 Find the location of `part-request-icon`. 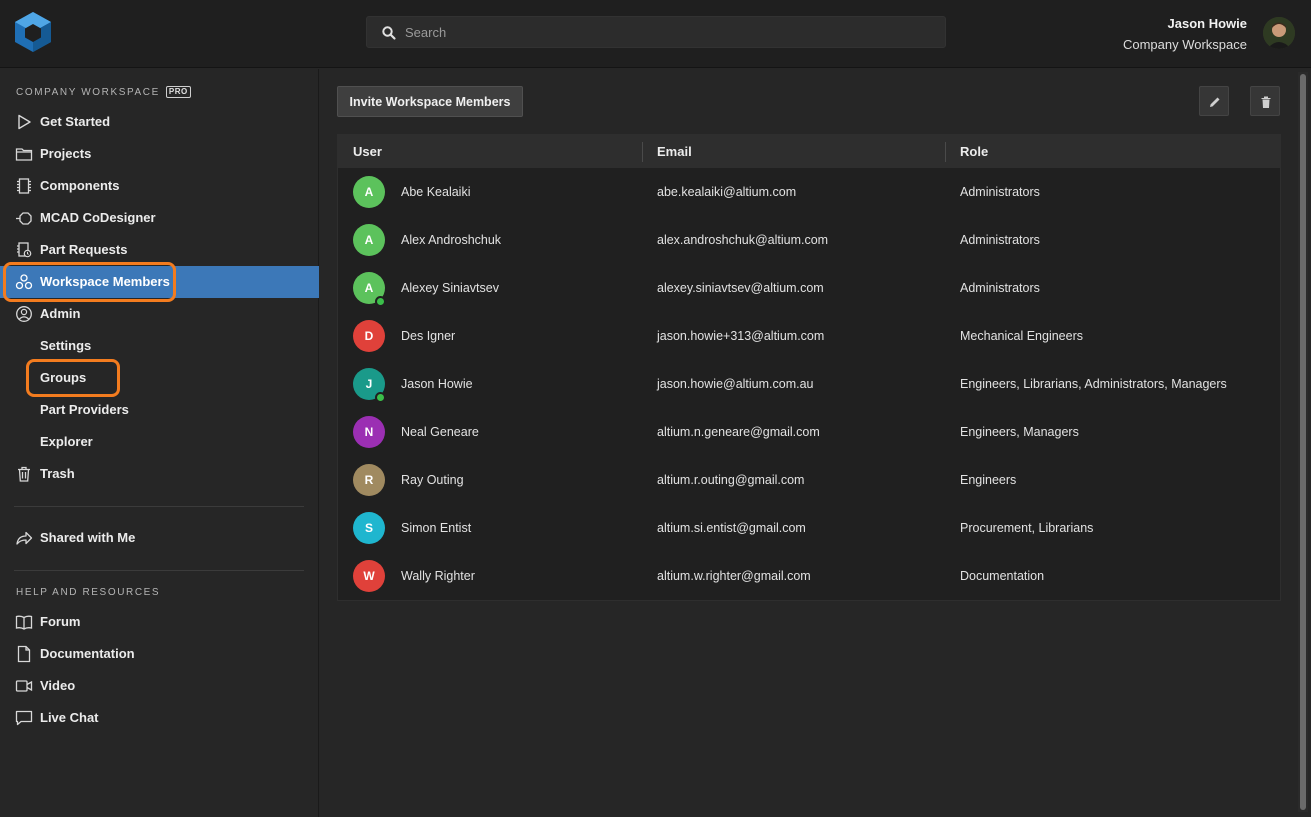

part-request-icon is located at coordinates (24, 250).